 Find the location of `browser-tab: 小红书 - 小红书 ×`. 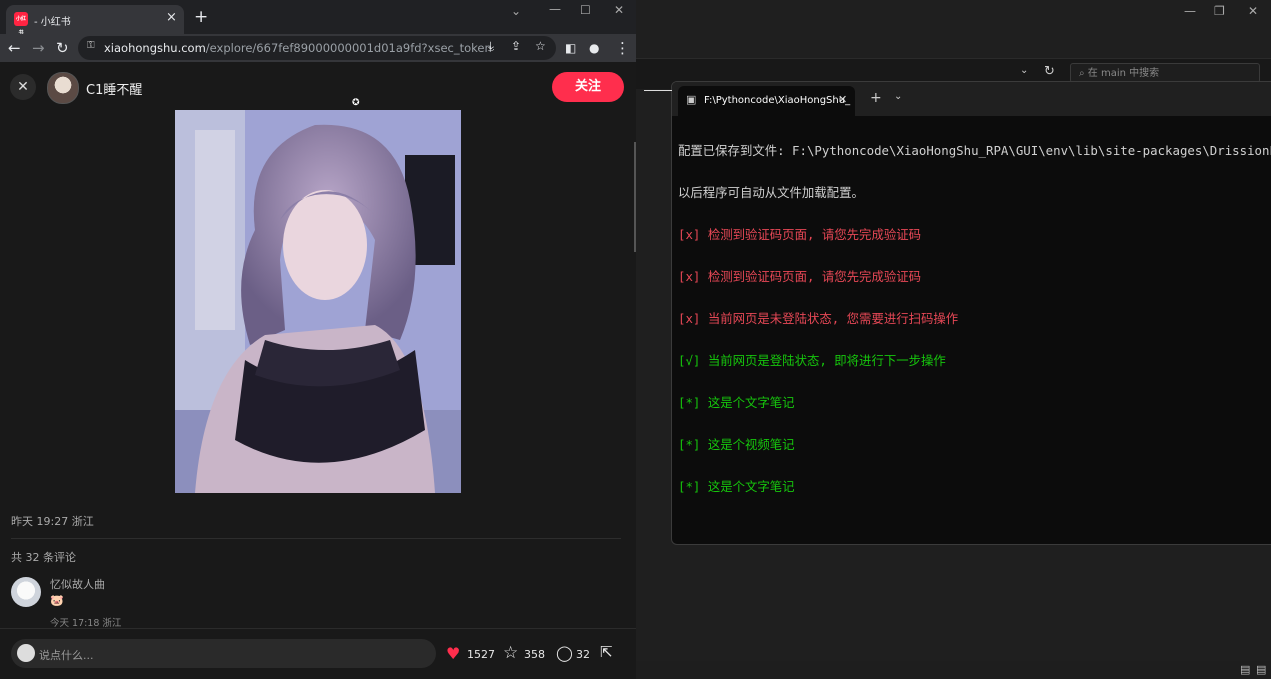

browser-tab: 小红书 - 小红书 × is located at coordinates (95, 20).